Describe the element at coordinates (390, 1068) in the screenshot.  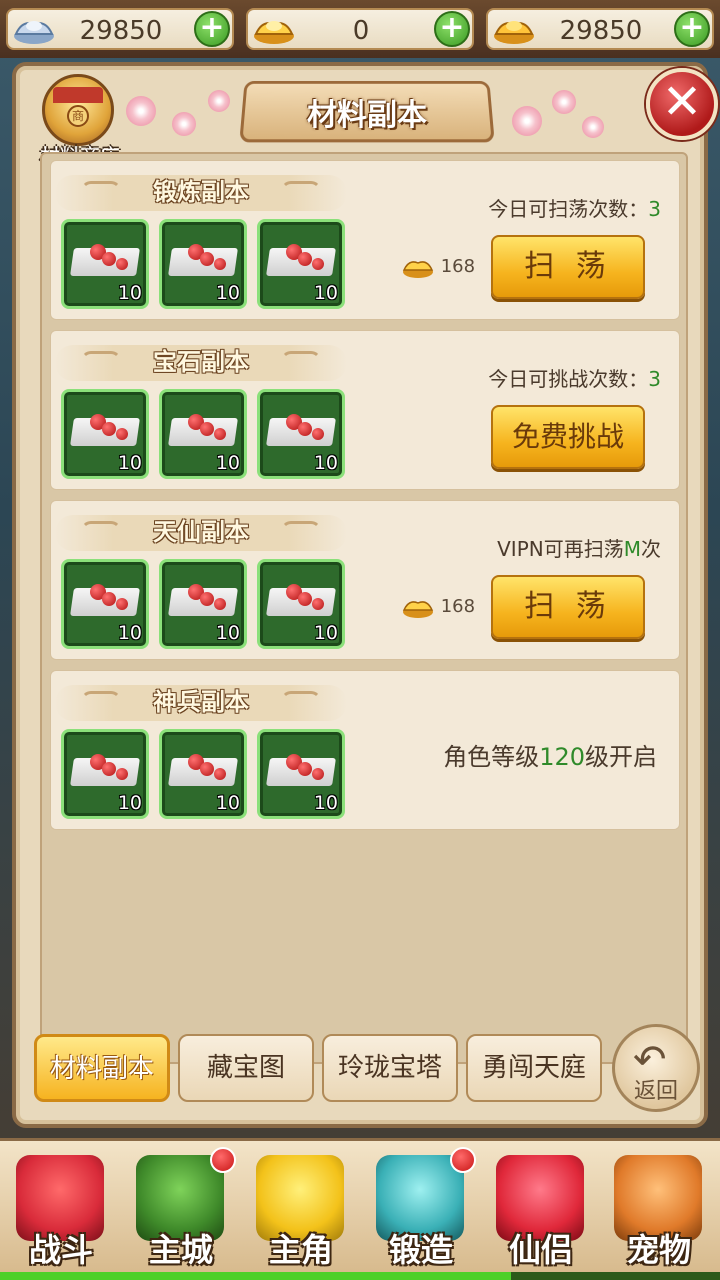
I see `tab-linglong-tower: 玲珑宝塔` at that location.